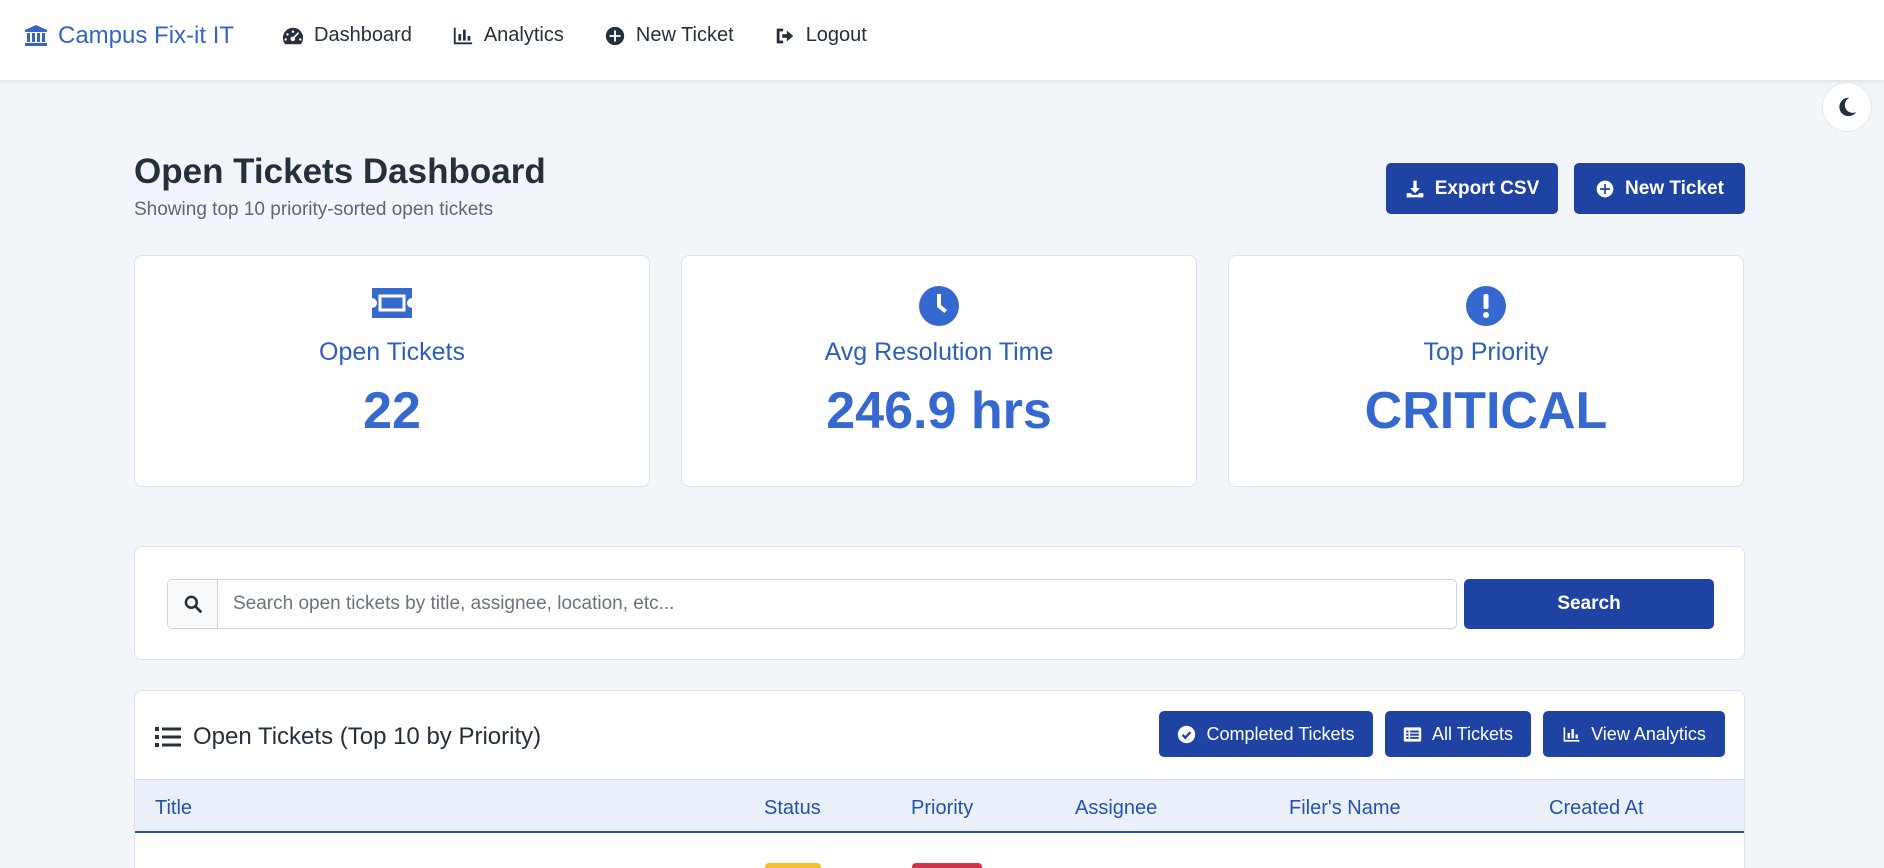  What do you see at coordinates (146, 35) in the screenshot?
I see `brand-title: Campus Fix-it IT` at bounding box center [146, 35].